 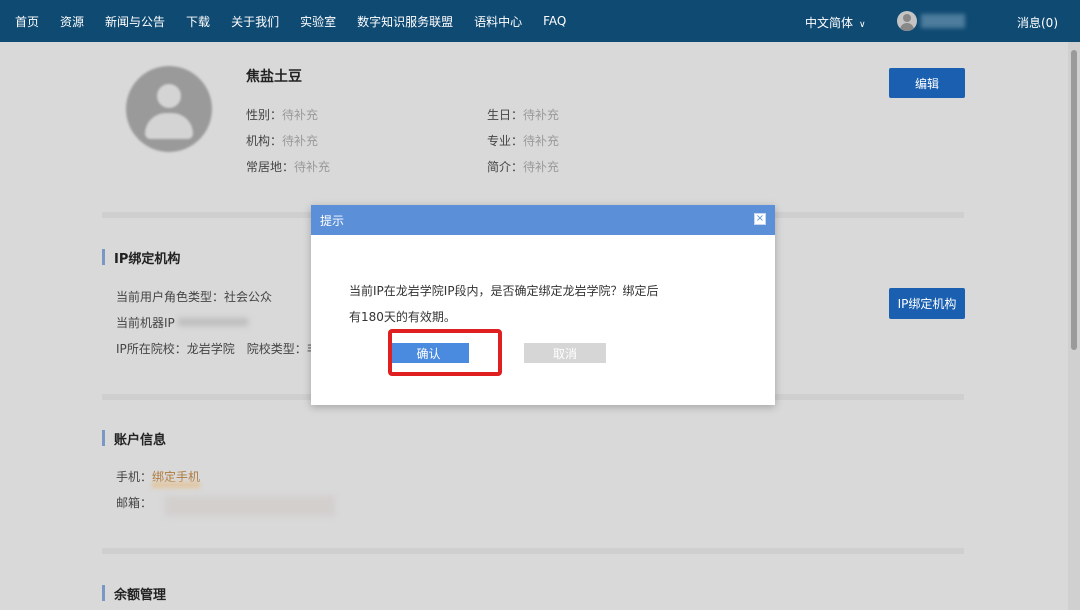 I want to click on gender-field: 性别：待补充, so click(x=282, y=115).